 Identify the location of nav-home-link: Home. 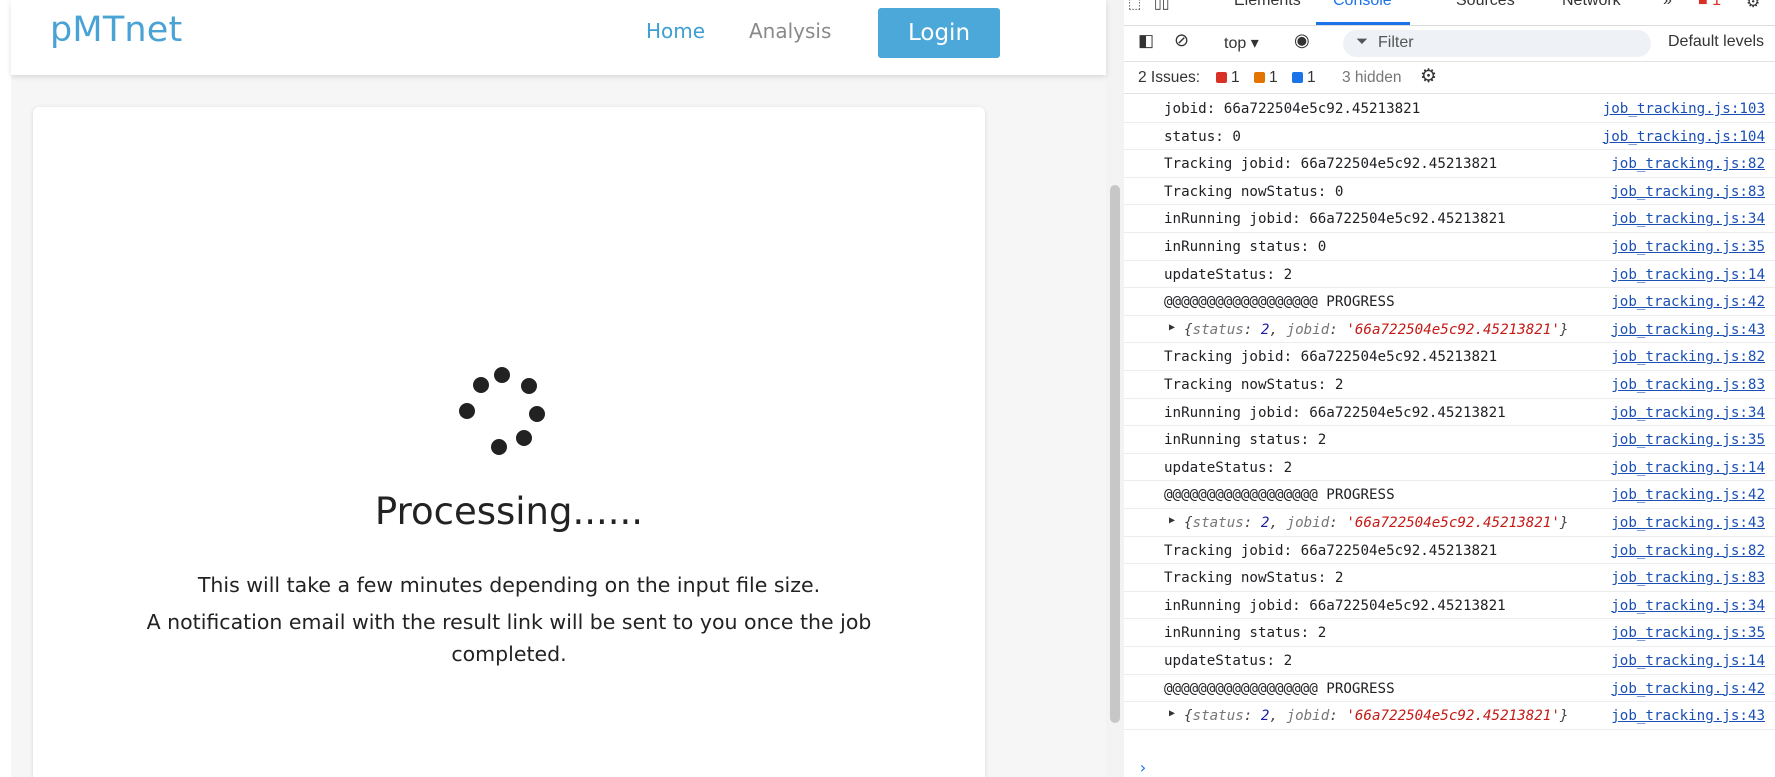
(675, 31).